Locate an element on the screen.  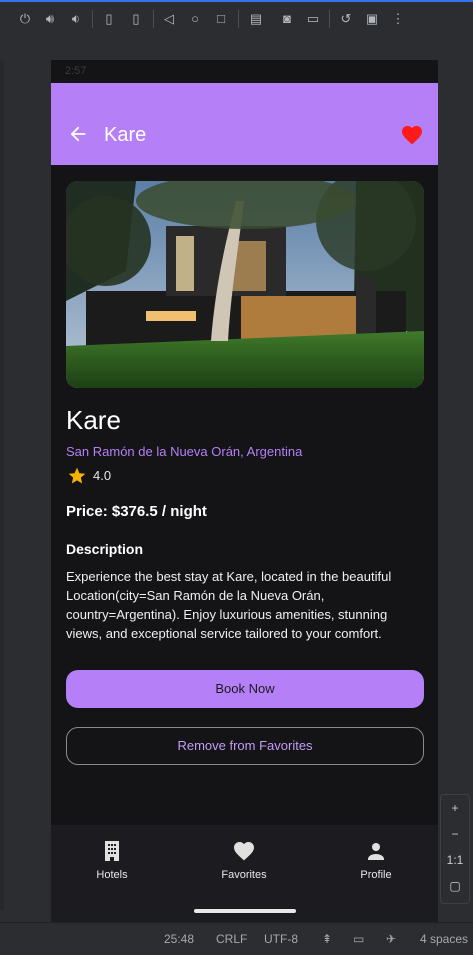
hotel-name: Kare is located at coordinates (93, 420).